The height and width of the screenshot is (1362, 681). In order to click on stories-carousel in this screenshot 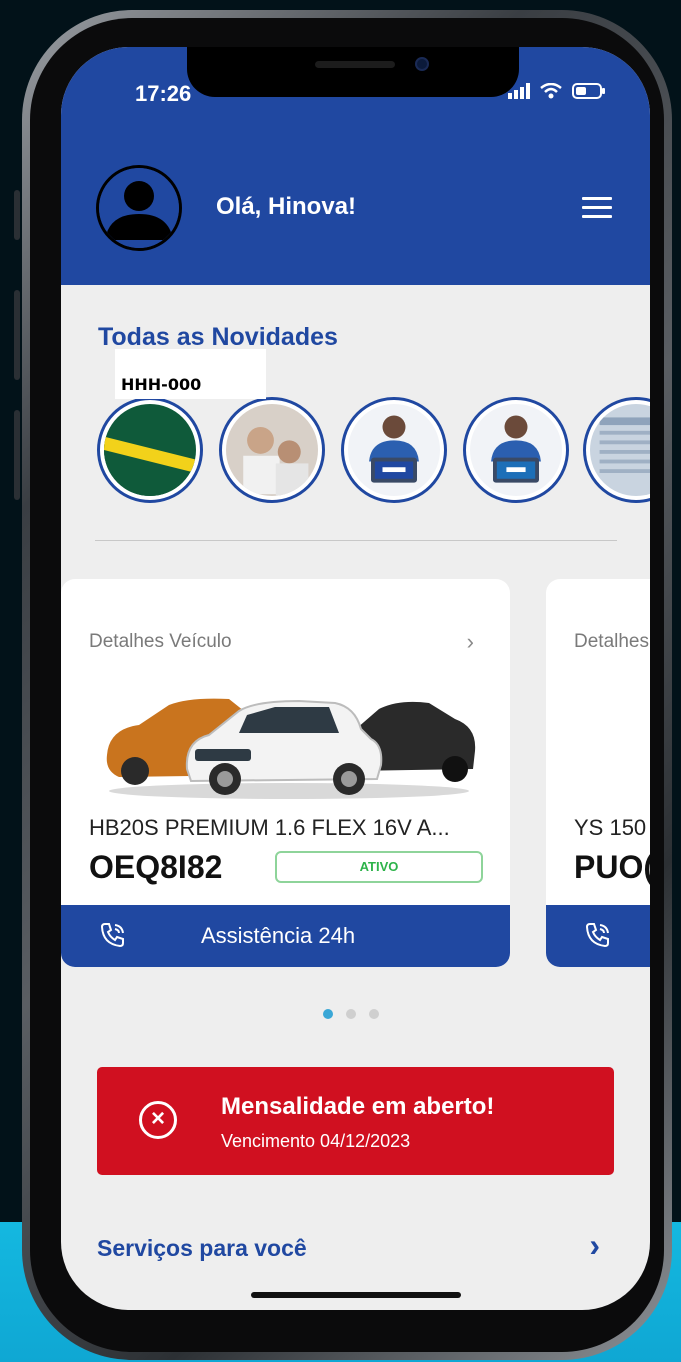, I will do `click(373, 452)`.